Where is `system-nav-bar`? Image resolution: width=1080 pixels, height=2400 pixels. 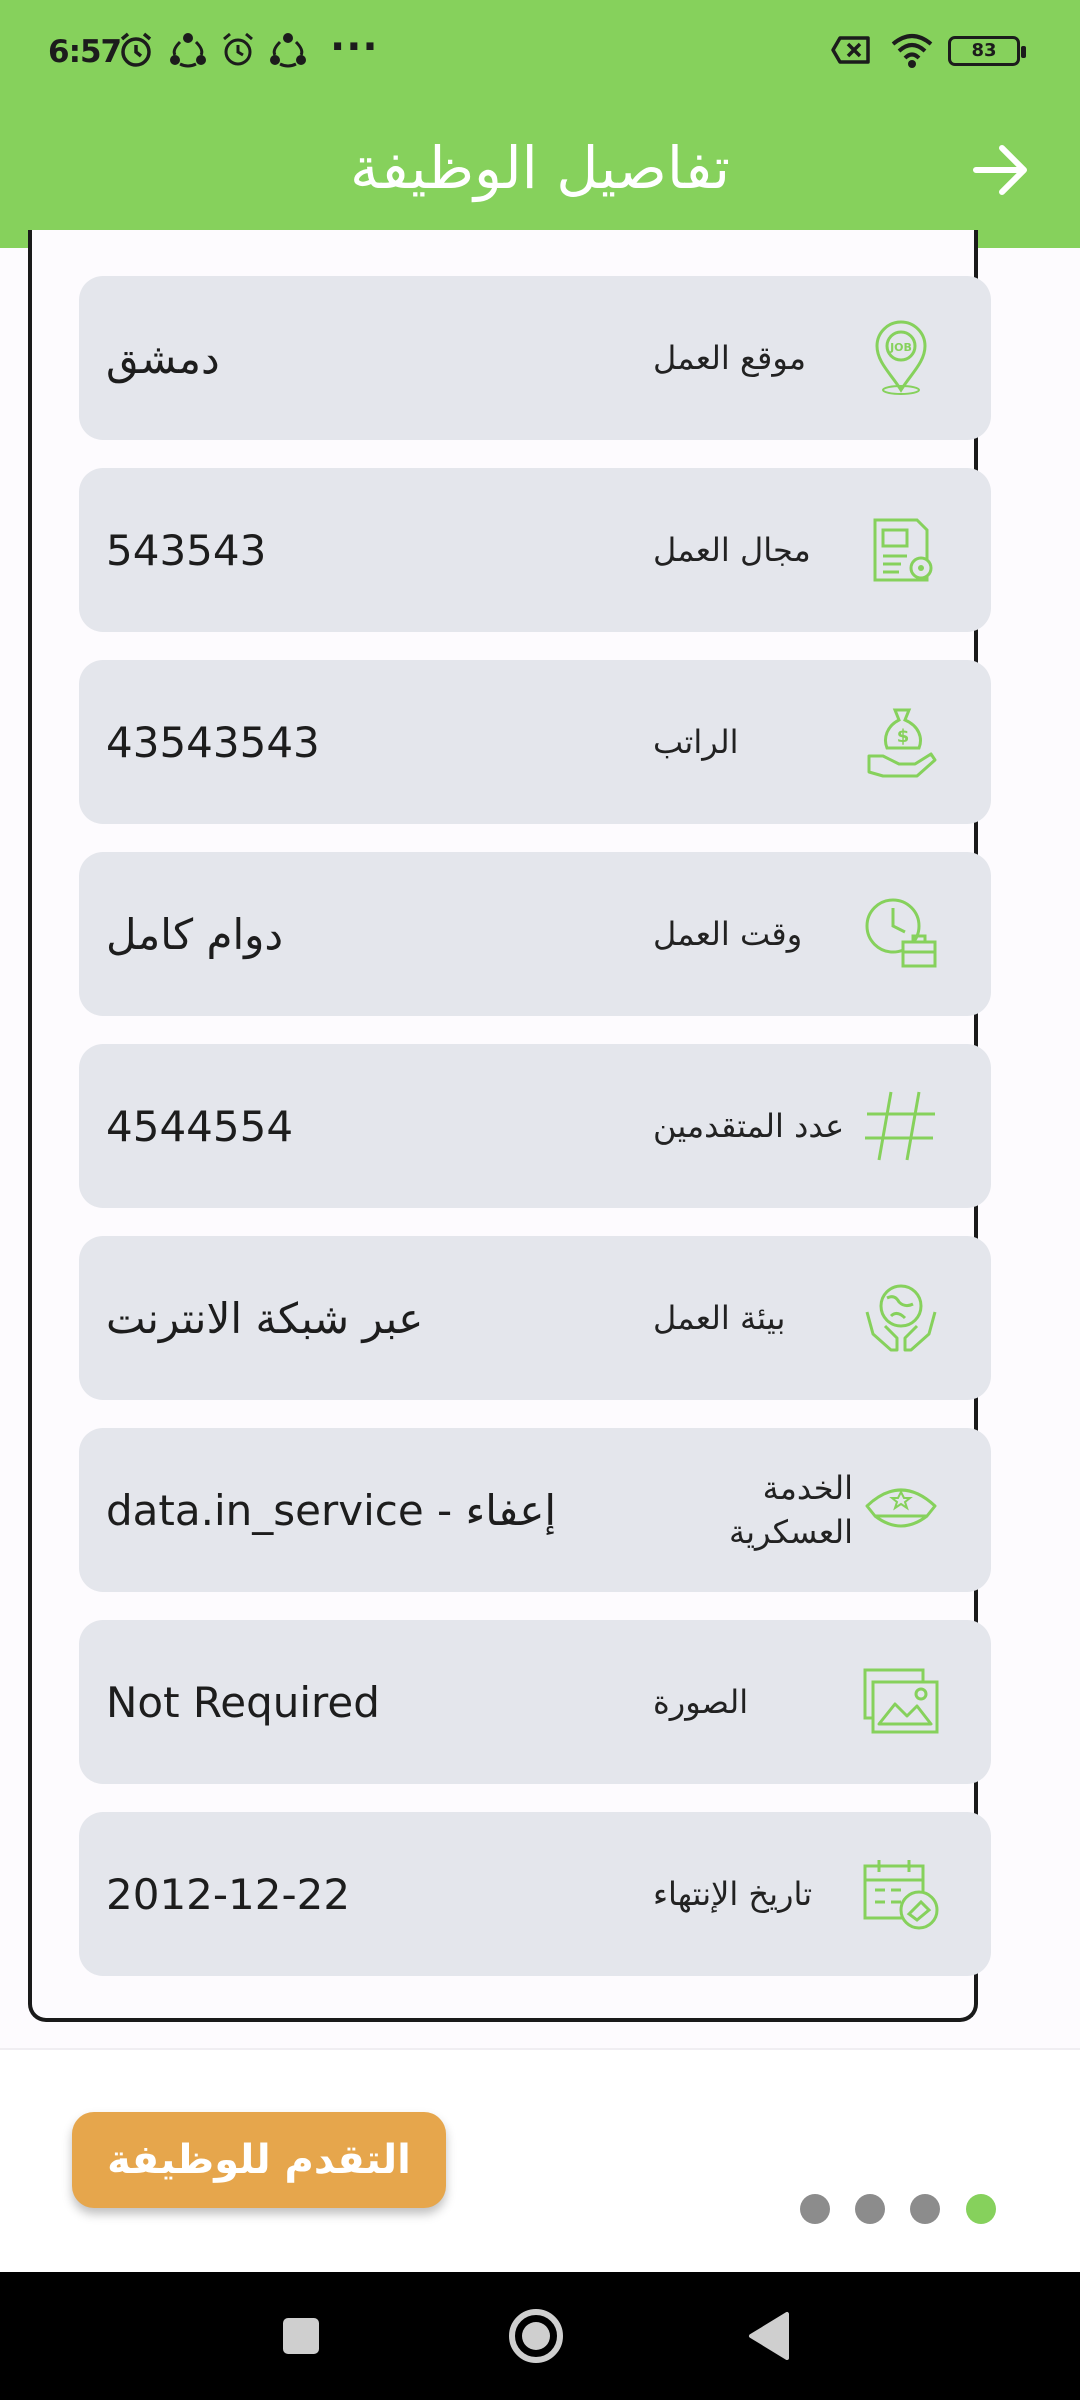
system-nav-bar is located at coordinates (540, 2336).